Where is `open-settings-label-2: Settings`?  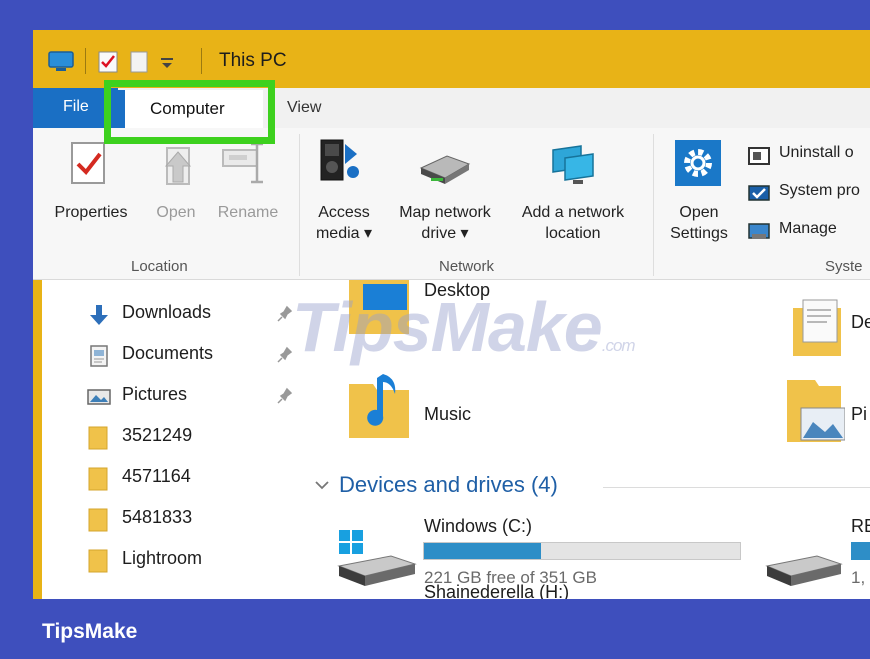
open-settings-label-2: Settings is located at coordinates (699, 233).